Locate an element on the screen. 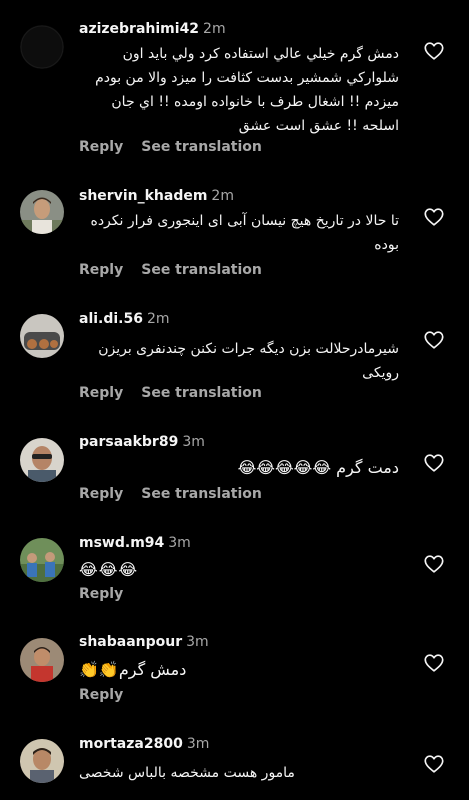  comment-header: shabaanpour 3m is located at coordinates (144, 642).